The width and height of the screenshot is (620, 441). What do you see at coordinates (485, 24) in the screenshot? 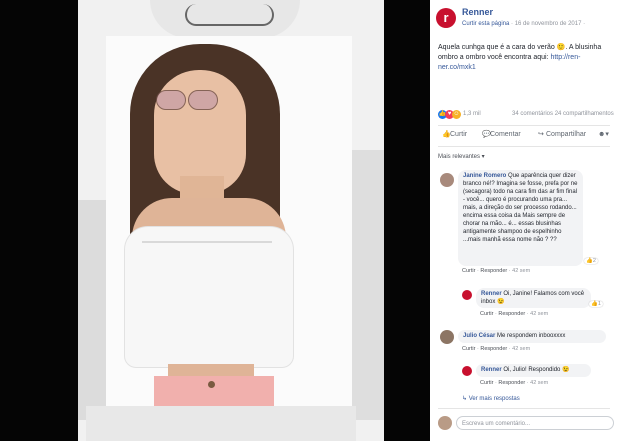
I see `follow-page-link: Curtir esta página` at bounding box center [485, 24].